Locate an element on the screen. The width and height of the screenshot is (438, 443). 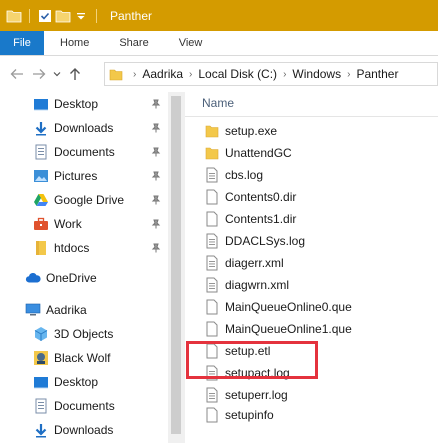
nav-item-3d-objects: 3D Objects is located at coordinates (85, 334).